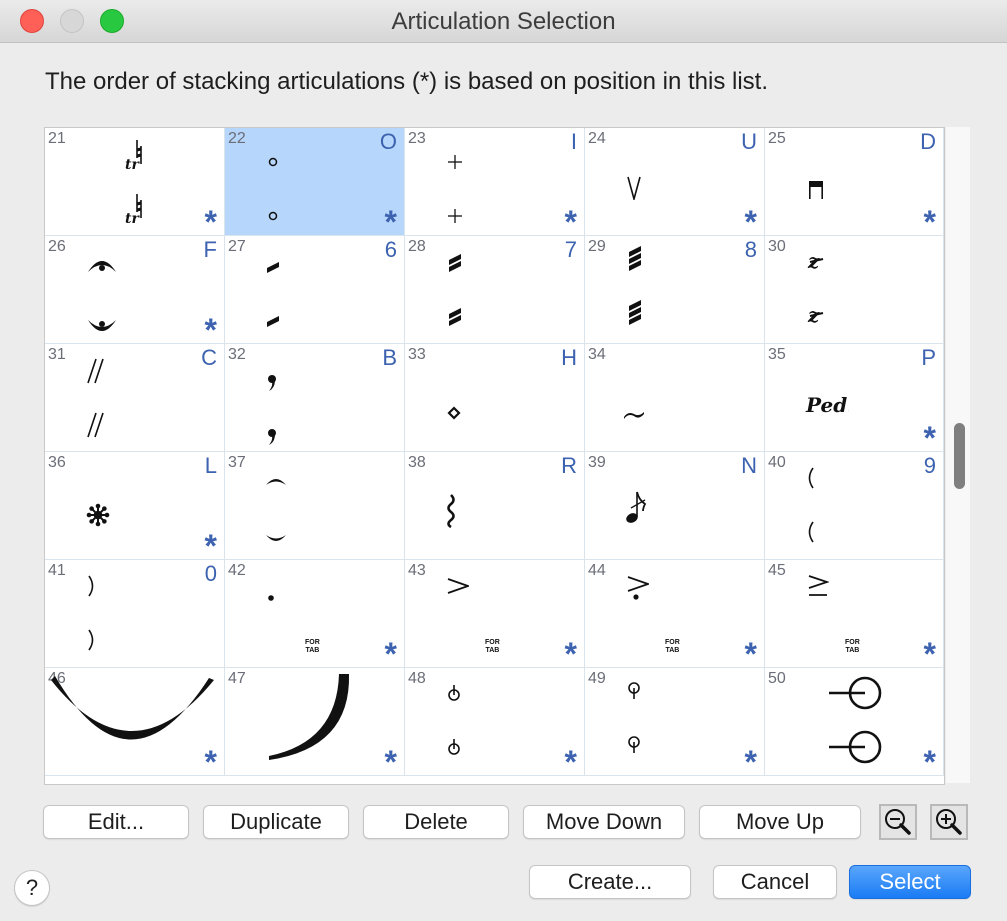  Describe the element at coordinates (273, 322) in the screenshot. I see `tremolo-1-below-icon` at that location.